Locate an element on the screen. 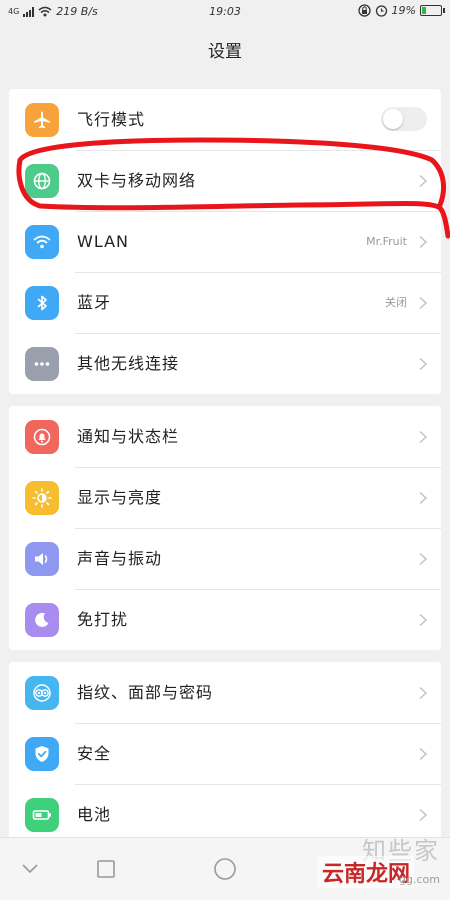 This screenshot has height=900, width=450. watermark-url: gg.com is located at coordinates (419, 879).